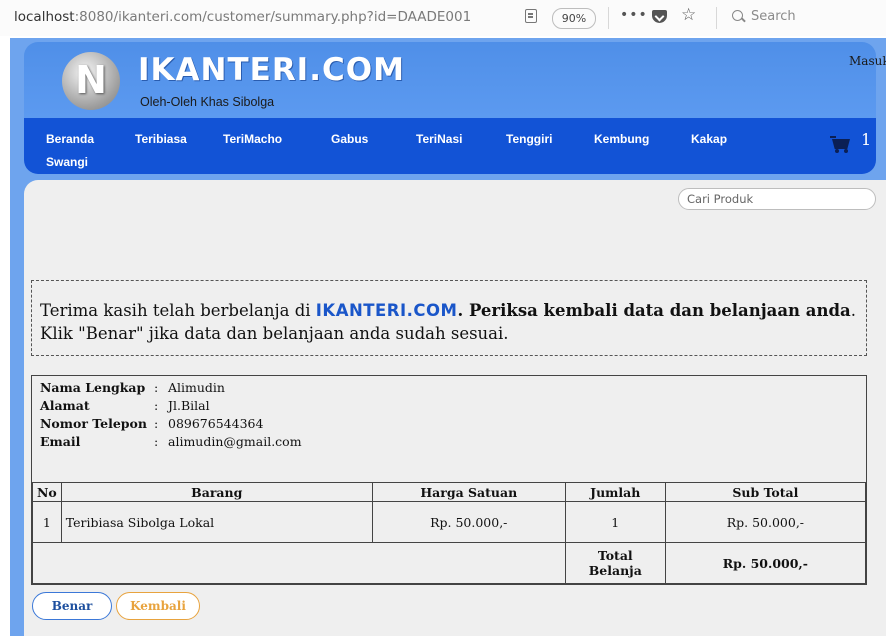 The height and width of the screenshot is (636, 886). What do you see at coordinates (765, 522) in the screenshot?
I see `cell-subtotal: Rp. 50.000,-` at bounding box center [765, 522].